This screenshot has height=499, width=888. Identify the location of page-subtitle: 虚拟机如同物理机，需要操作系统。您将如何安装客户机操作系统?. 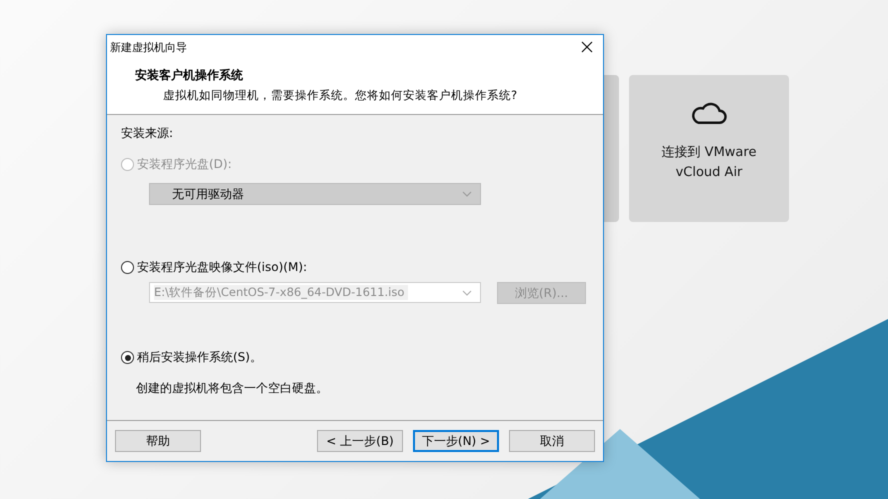
(340, 95).